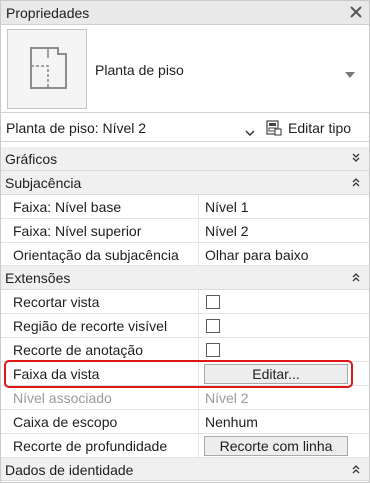 The width and height of the screenshot is (370, 483). What do you see at coordinates (78, 350) in the screenshot?
I see `property-name: Recorte de anotação` at bounding box center [78, 350].